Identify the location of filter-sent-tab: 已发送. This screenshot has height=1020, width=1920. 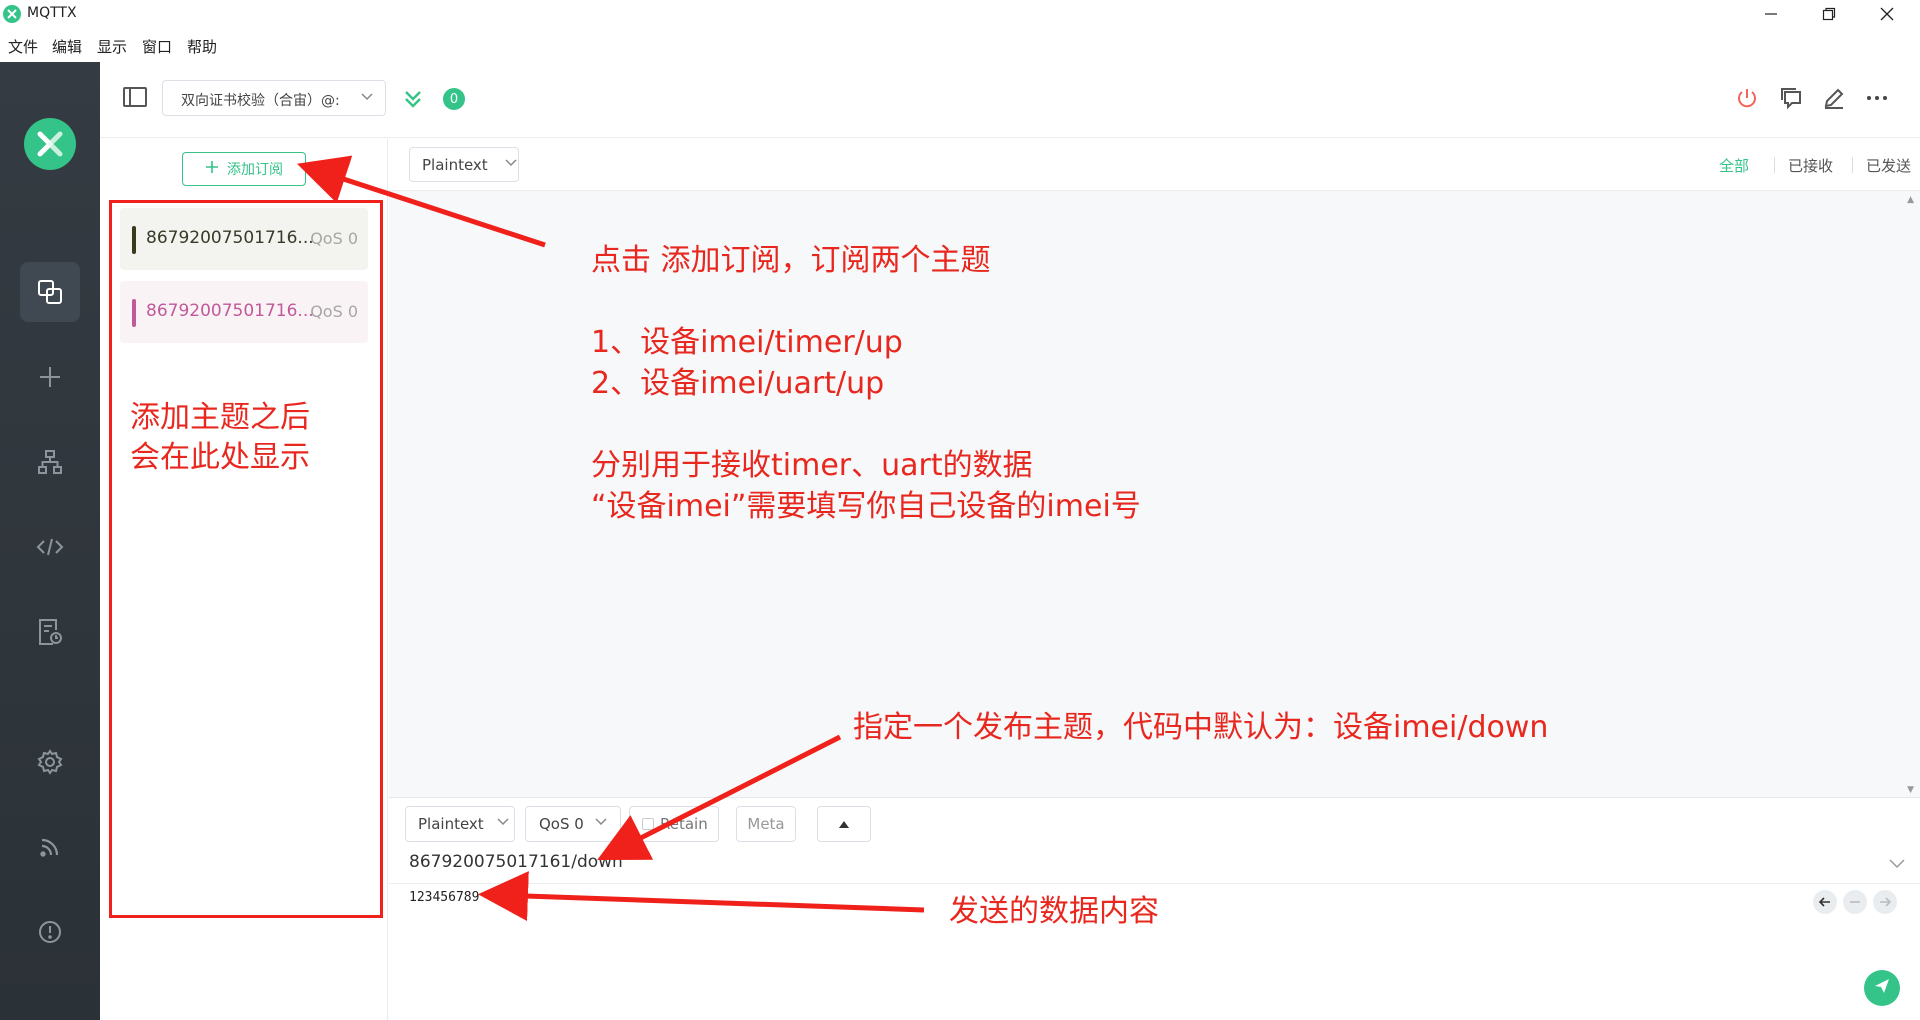
(1888, 165).